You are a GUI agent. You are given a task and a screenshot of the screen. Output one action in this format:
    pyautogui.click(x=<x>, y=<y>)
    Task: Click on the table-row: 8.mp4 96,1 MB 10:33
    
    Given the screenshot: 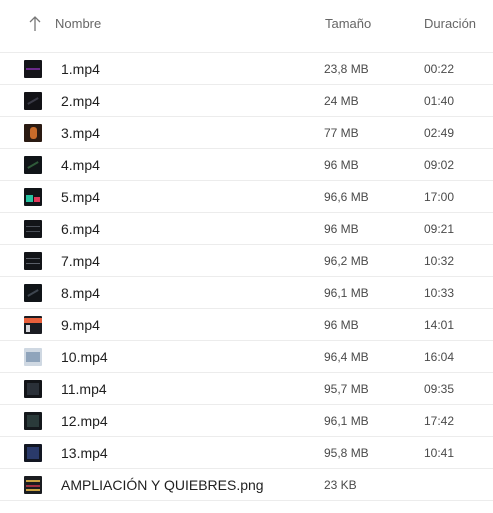 What is the action you would take?
    pyautogui.click(x=246, y=293)
    